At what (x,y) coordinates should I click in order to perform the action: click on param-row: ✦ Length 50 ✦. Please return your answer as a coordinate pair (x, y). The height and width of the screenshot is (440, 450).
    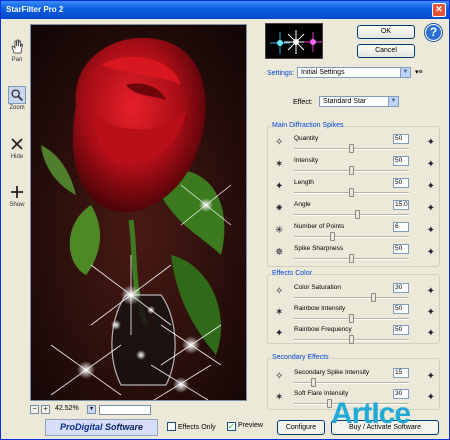
    Looking at the image, I should click on (354, 189).